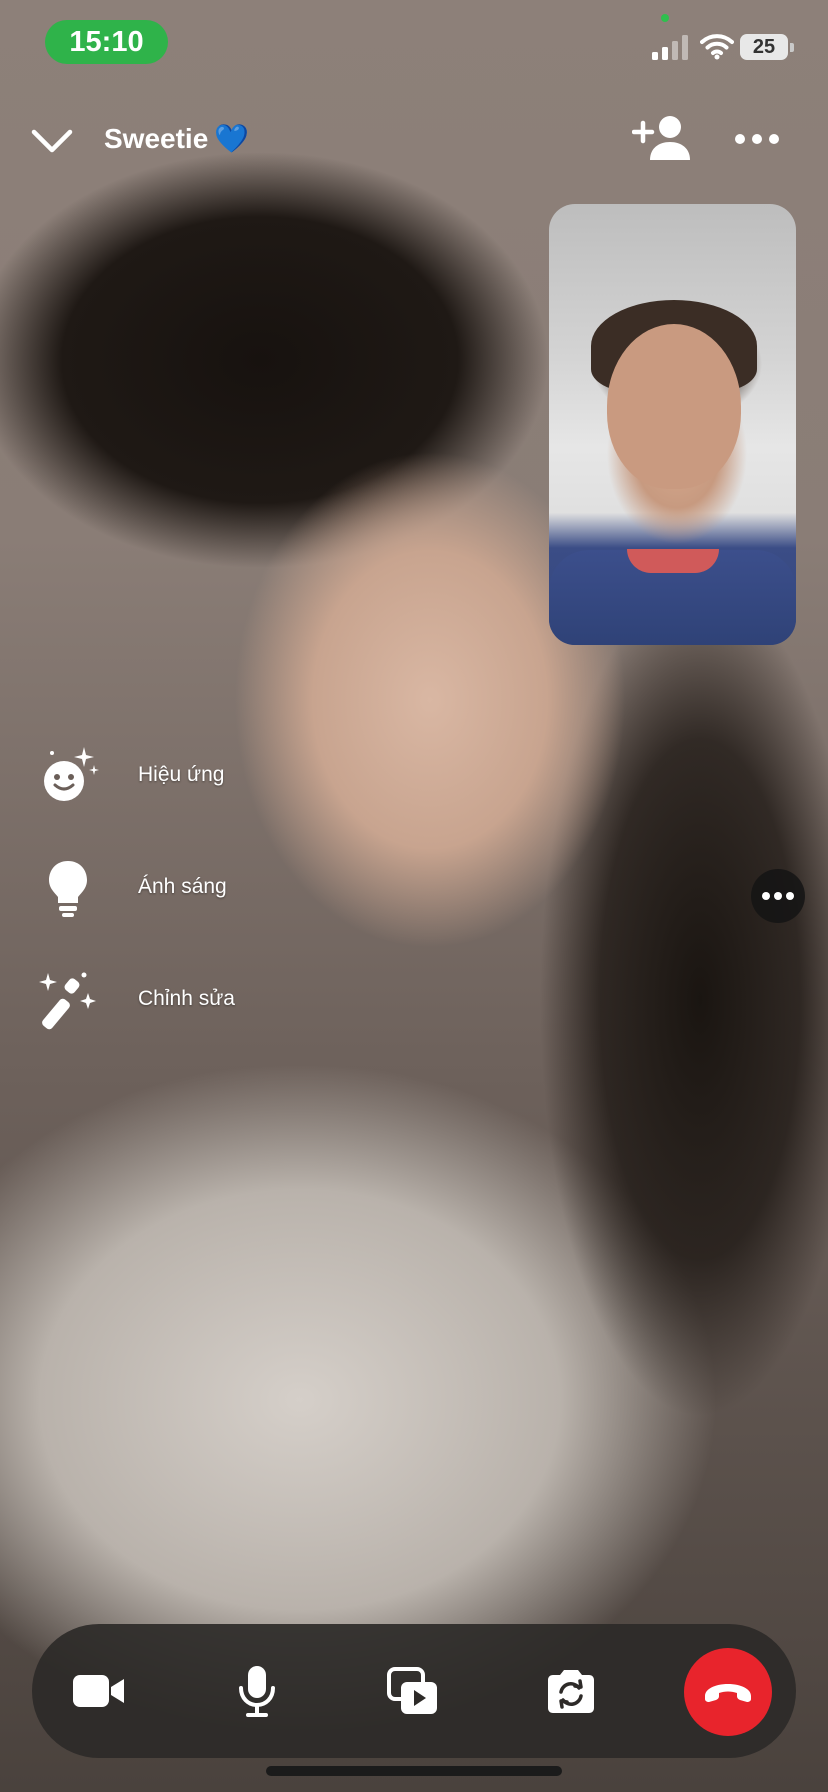  I want to click on status-bar: 15:10 25, so click(414, 45).